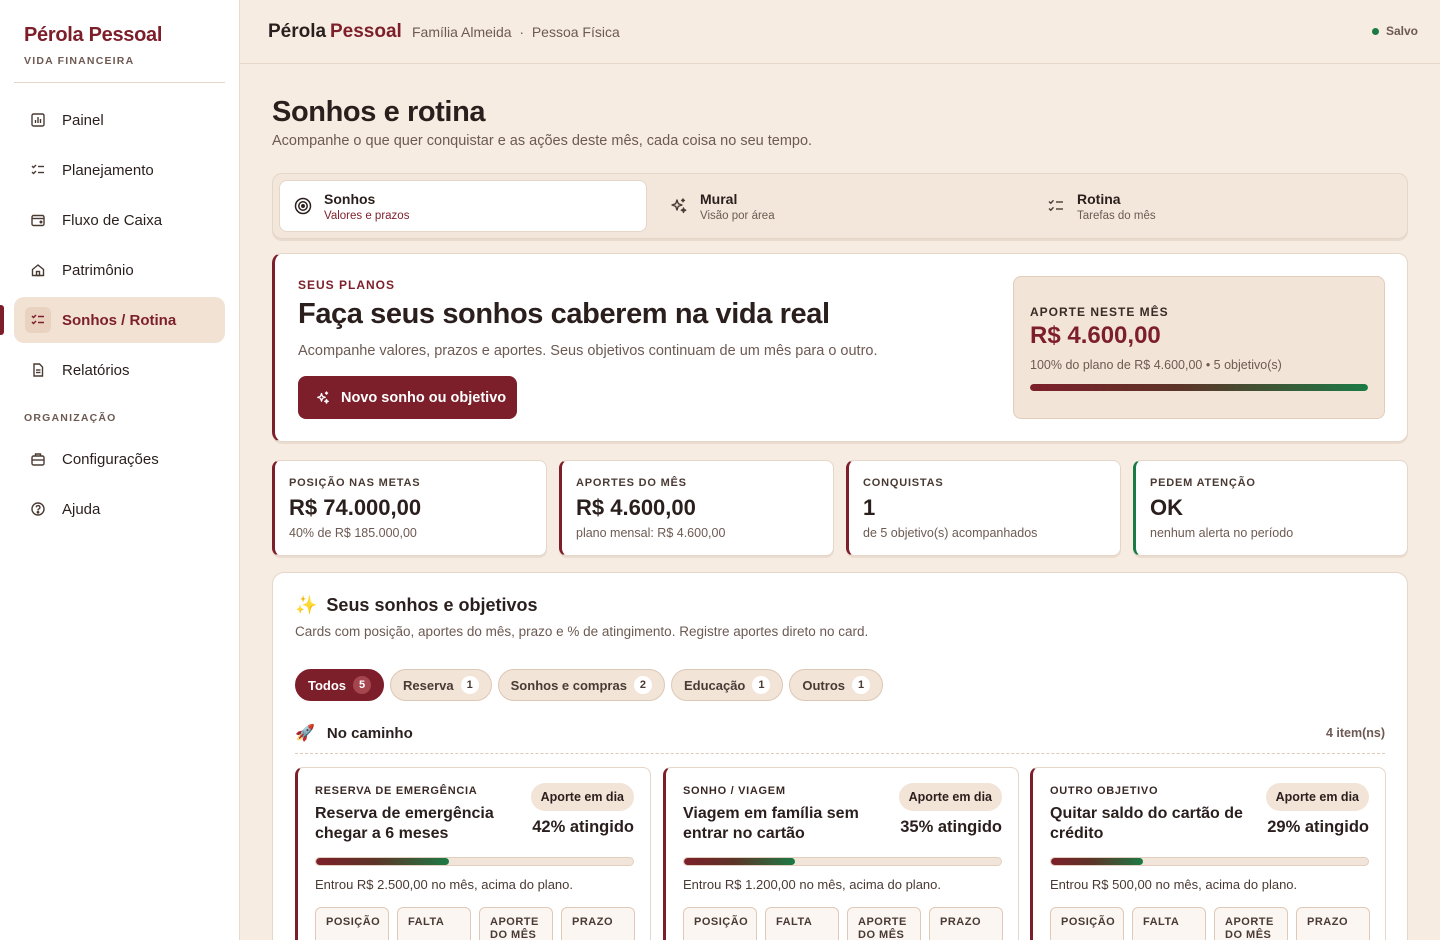 The image size is (1440, 940). I want to click on goal-percent: 35% atingido, so click(951, 827).